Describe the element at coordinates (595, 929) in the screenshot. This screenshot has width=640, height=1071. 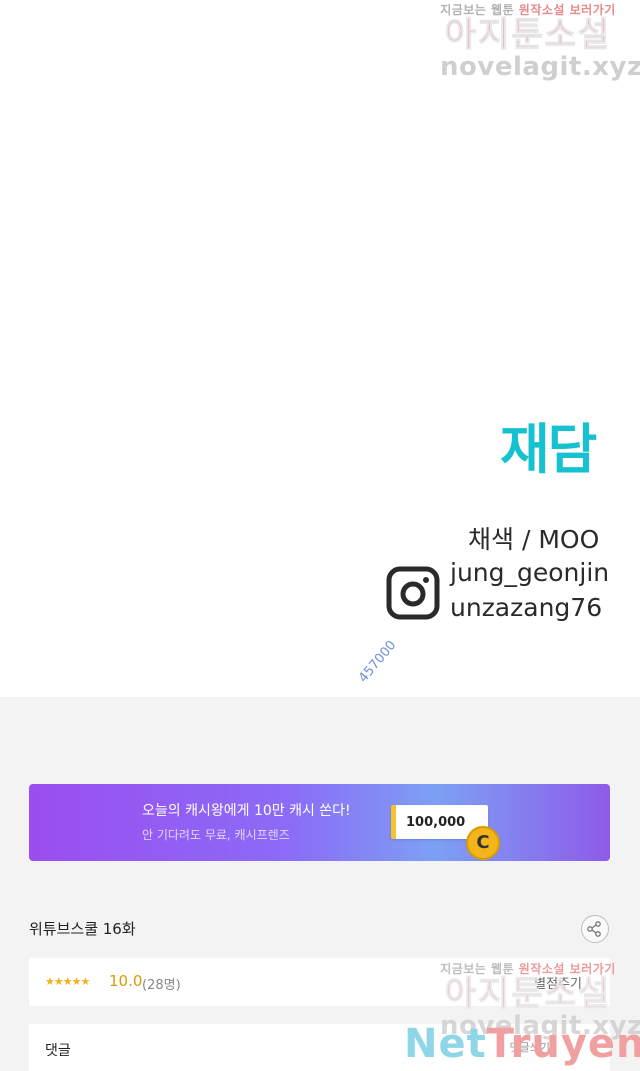
I see `share-icon` at that location.